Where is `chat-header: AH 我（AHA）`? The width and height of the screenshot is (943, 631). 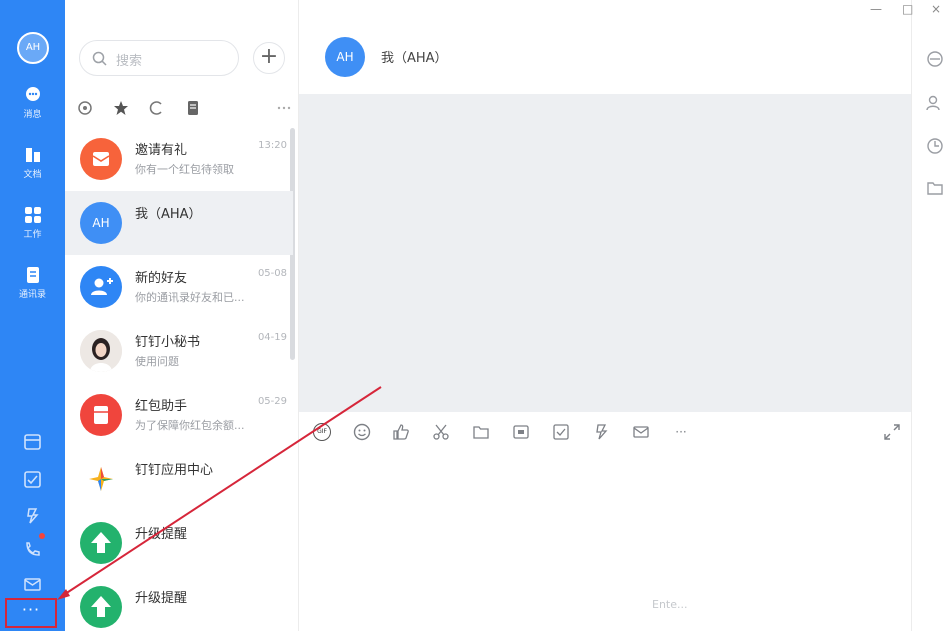 chat-header: AH 我（AHA） is located at coordinates (605, 47).